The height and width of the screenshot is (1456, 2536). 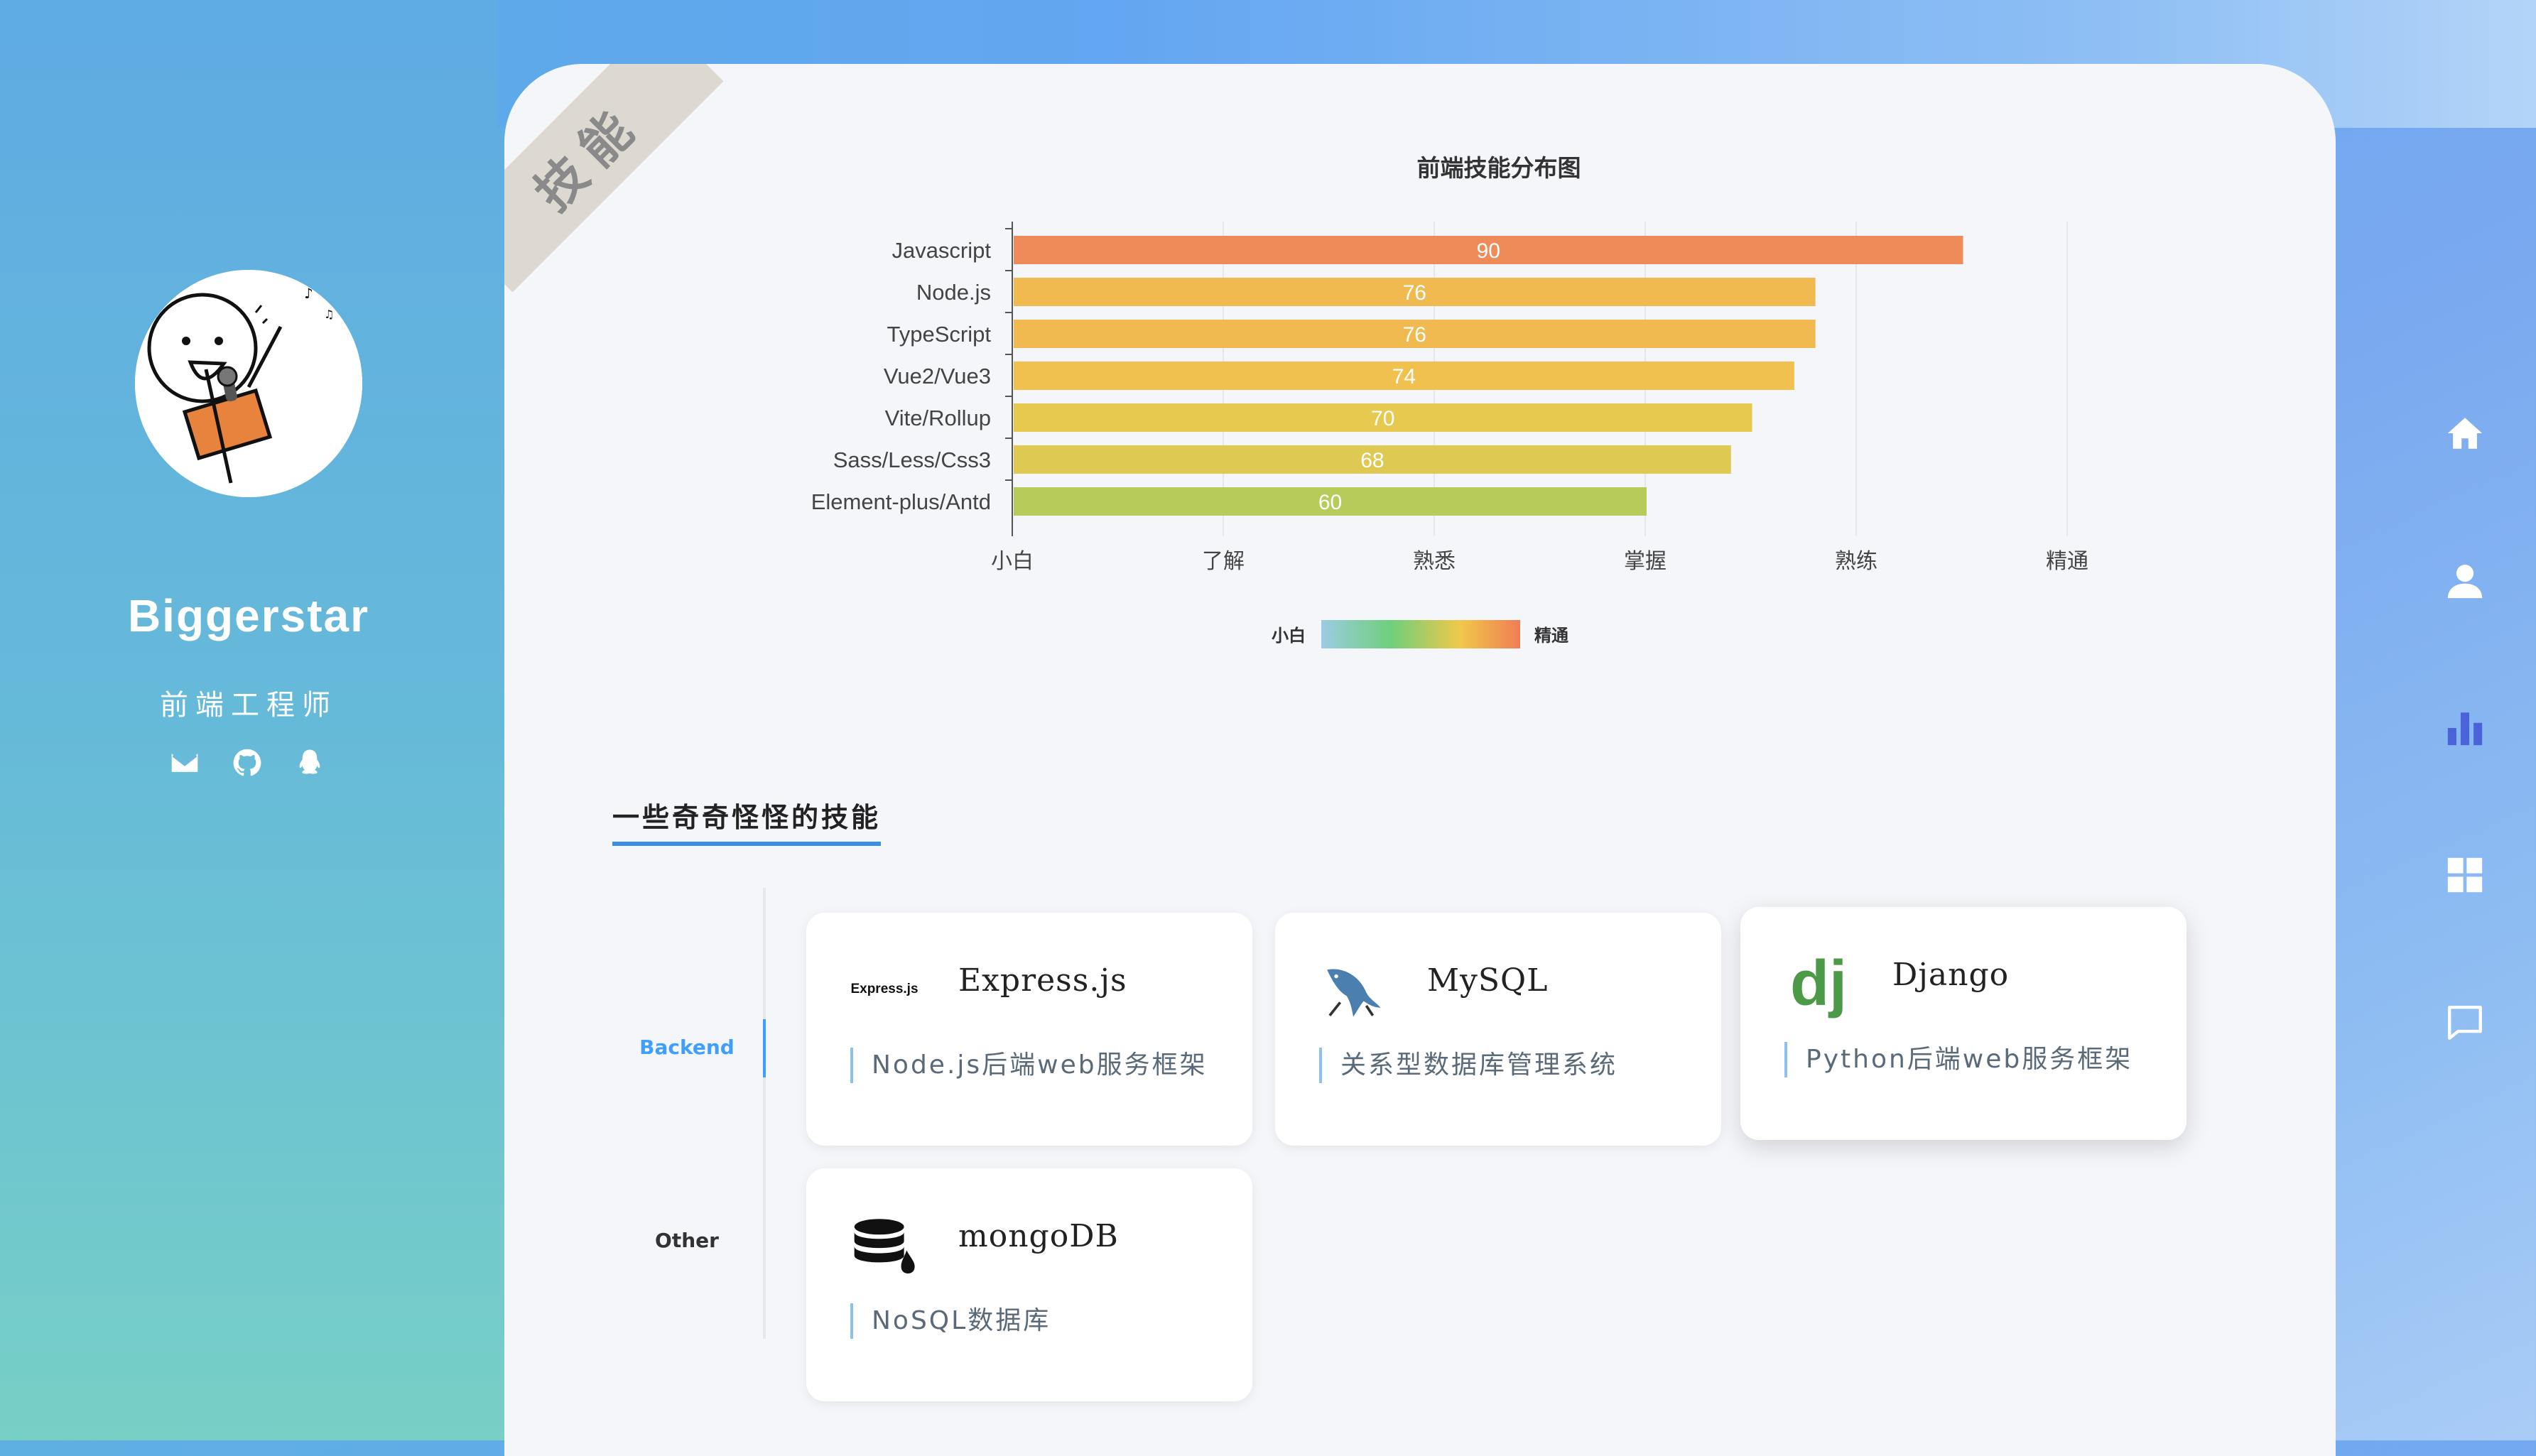 I want to click on y-tick-label: Javascript, so click(x=941, y=251).